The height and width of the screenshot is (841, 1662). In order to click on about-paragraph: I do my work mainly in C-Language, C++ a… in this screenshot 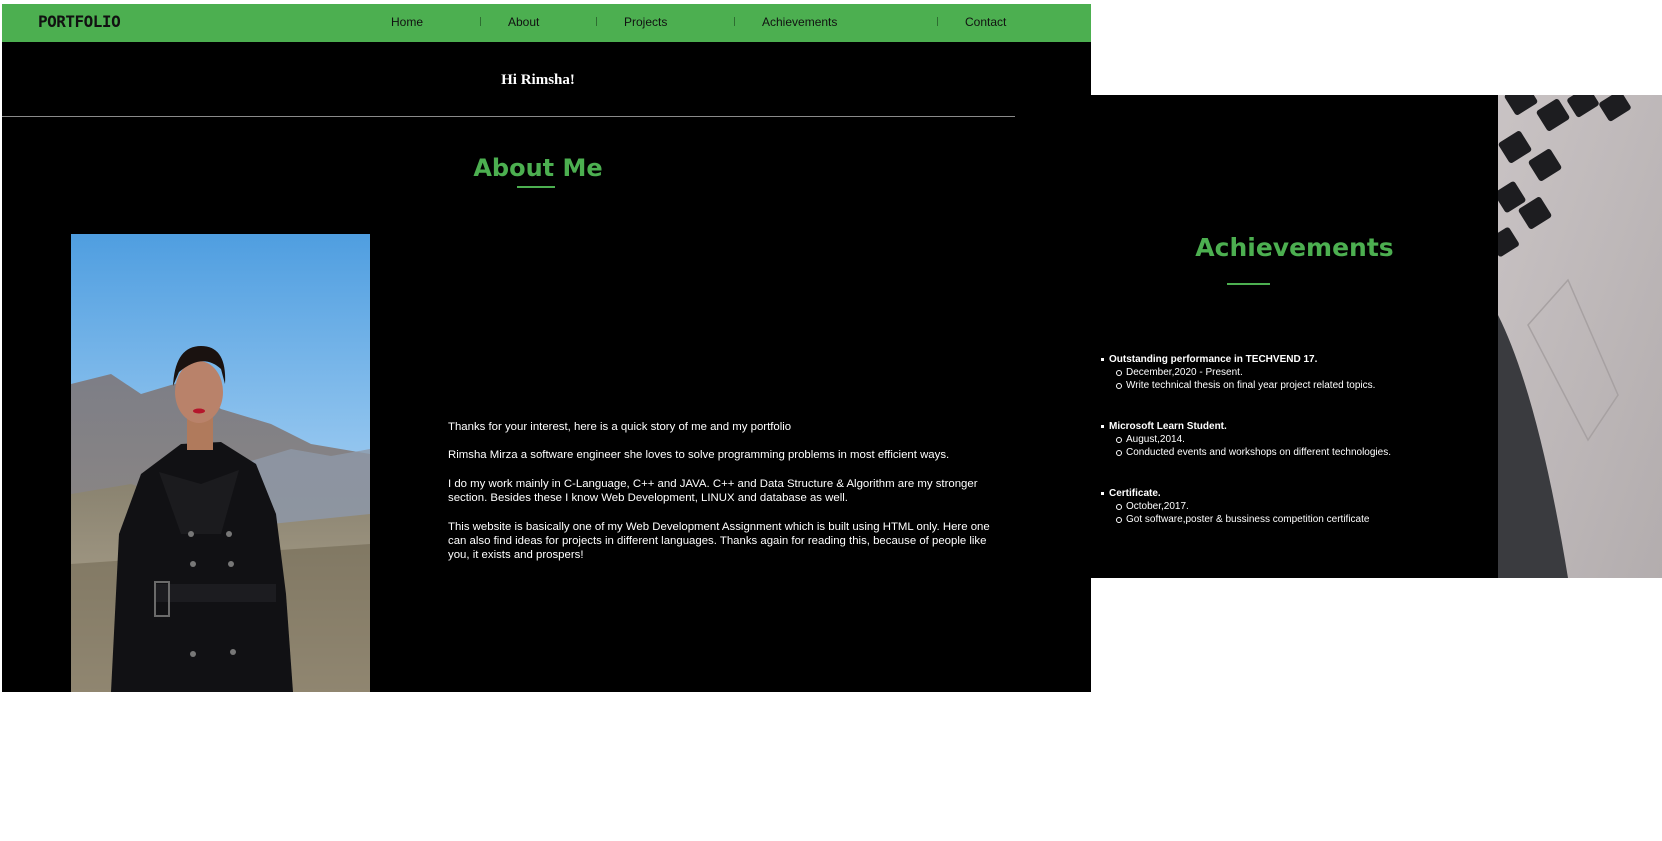, I will do `click(713, 491)`.